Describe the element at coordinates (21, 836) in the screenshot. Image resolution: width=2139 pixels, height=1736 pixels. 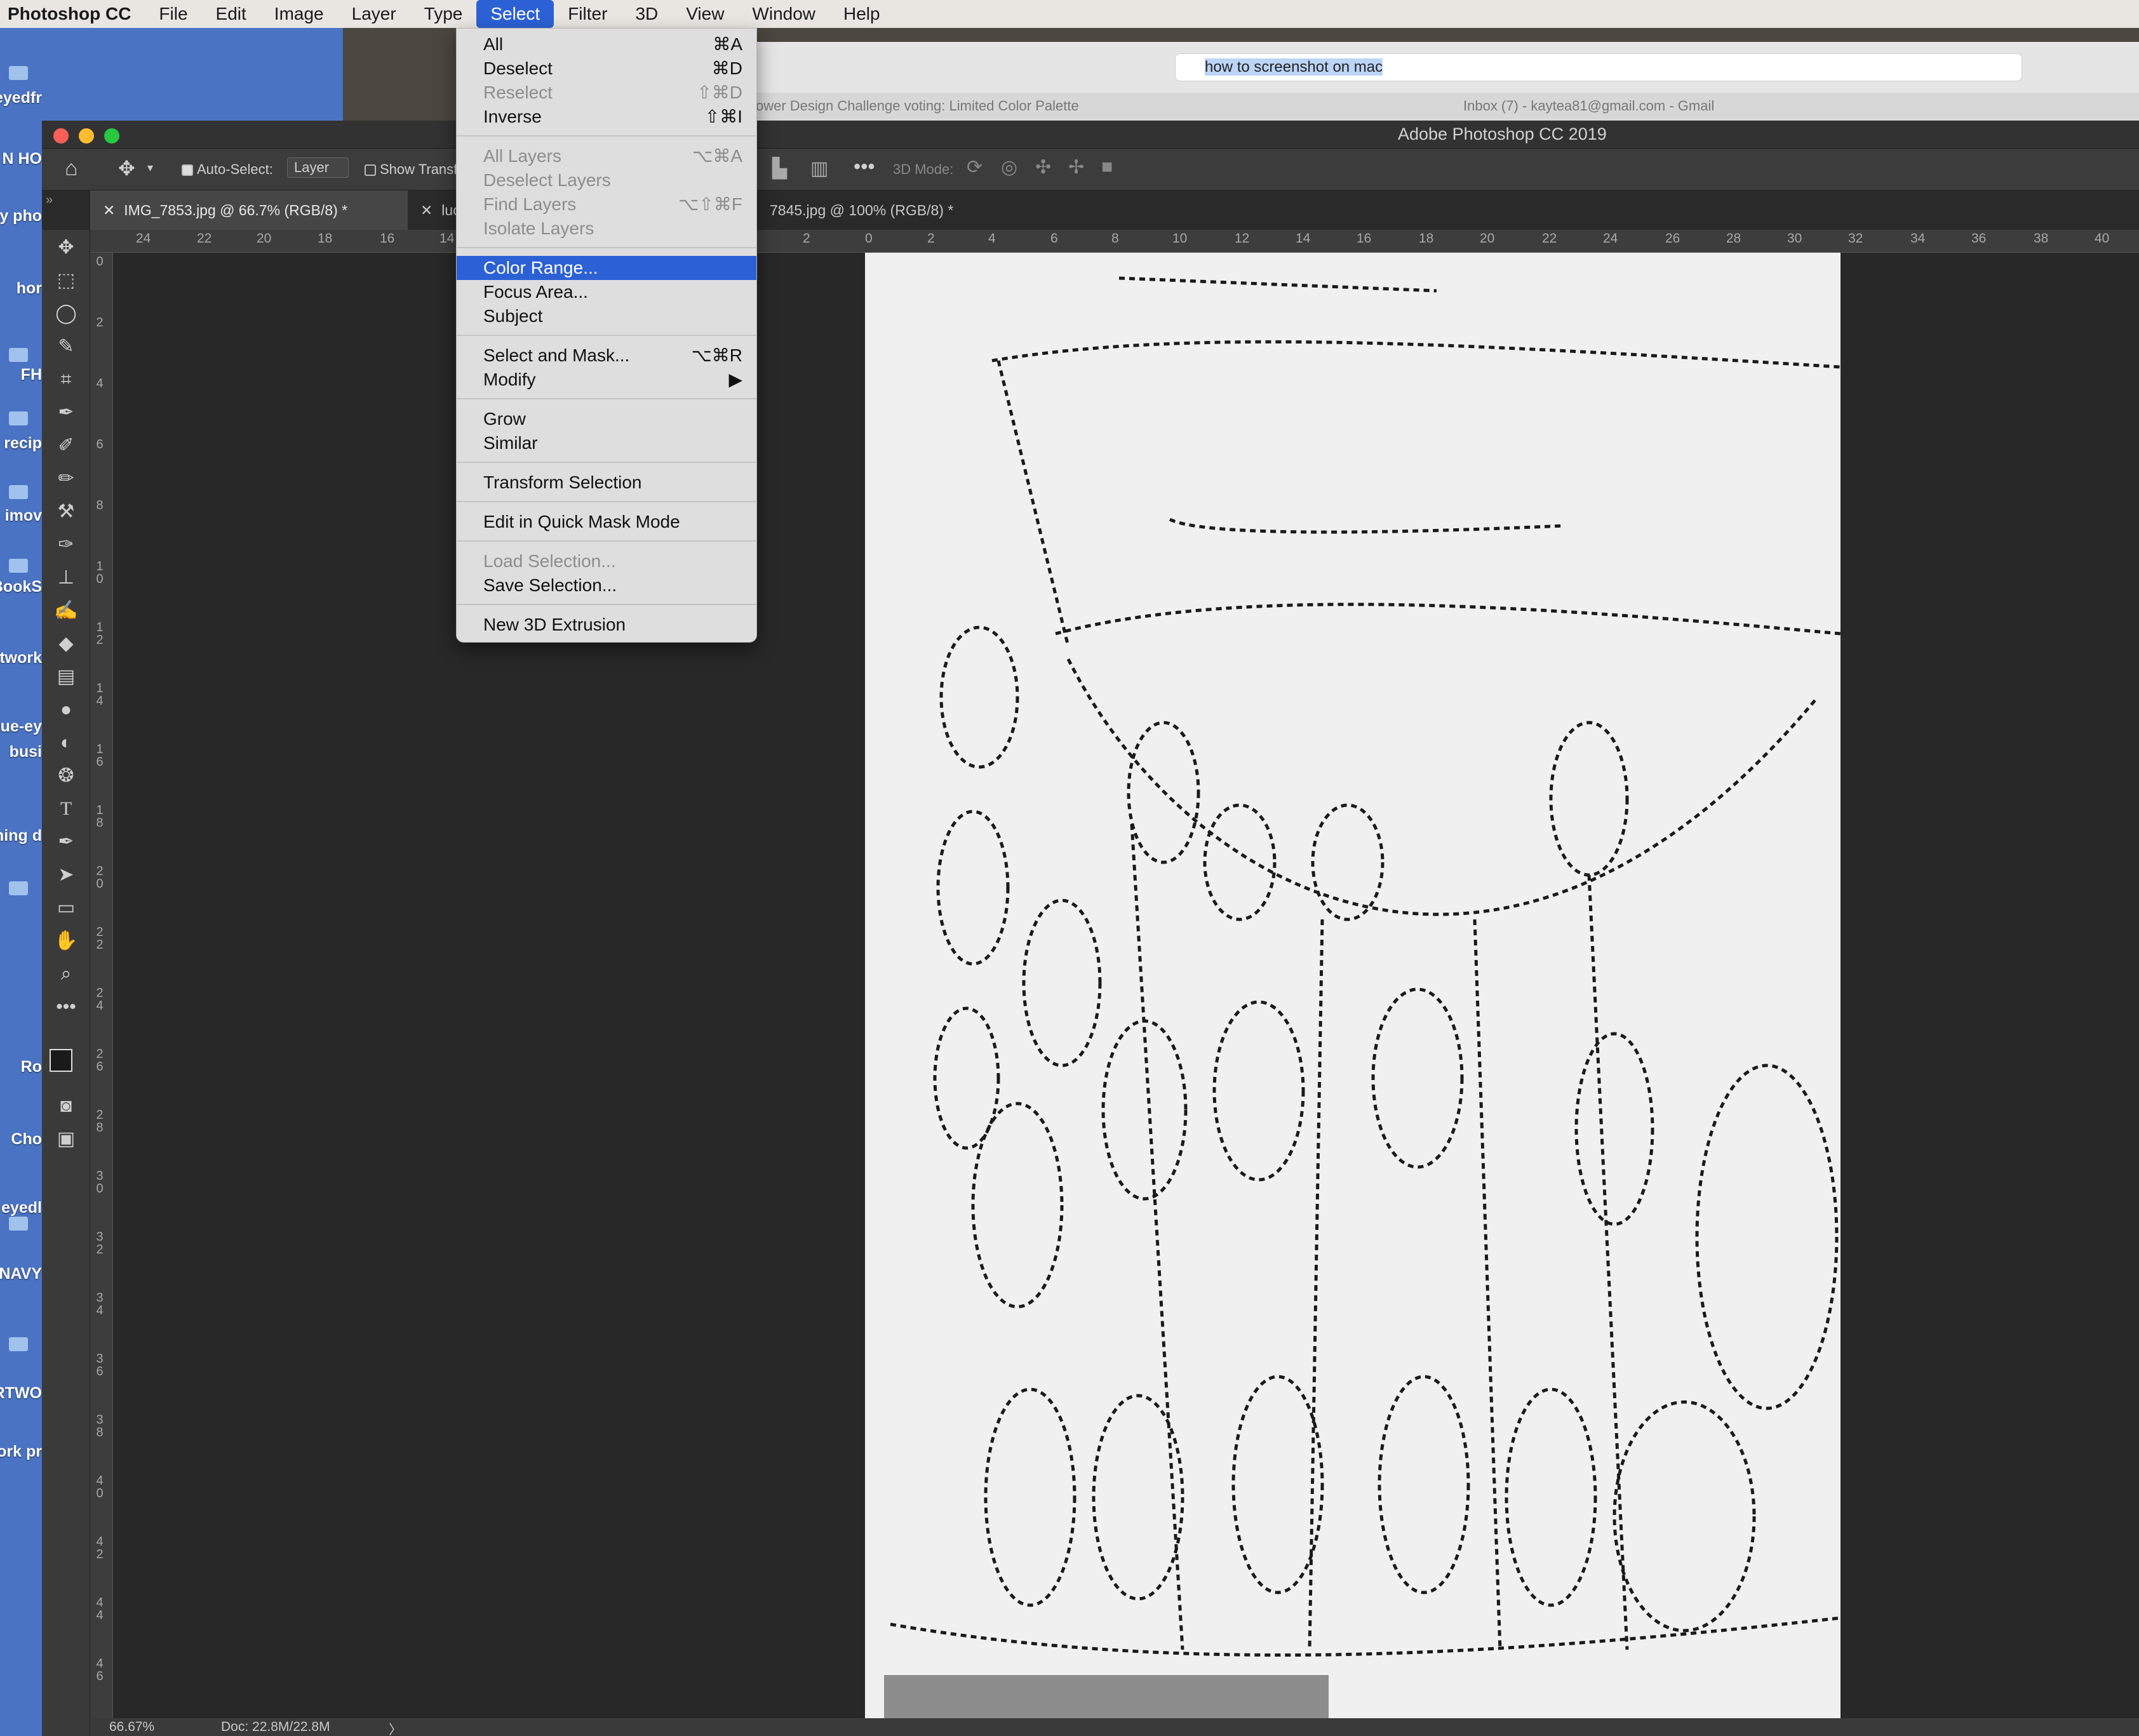
I see `desktop-item-label: ning d` at that location.